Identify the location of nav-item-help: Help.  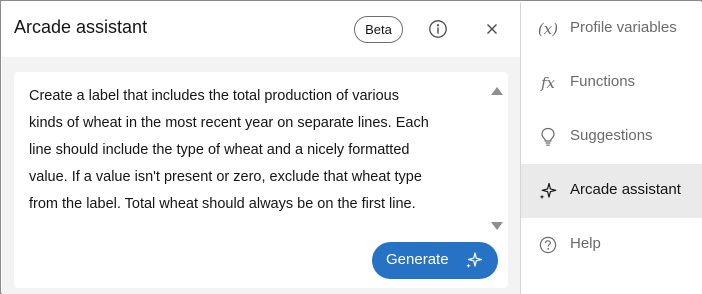
(611, 245).